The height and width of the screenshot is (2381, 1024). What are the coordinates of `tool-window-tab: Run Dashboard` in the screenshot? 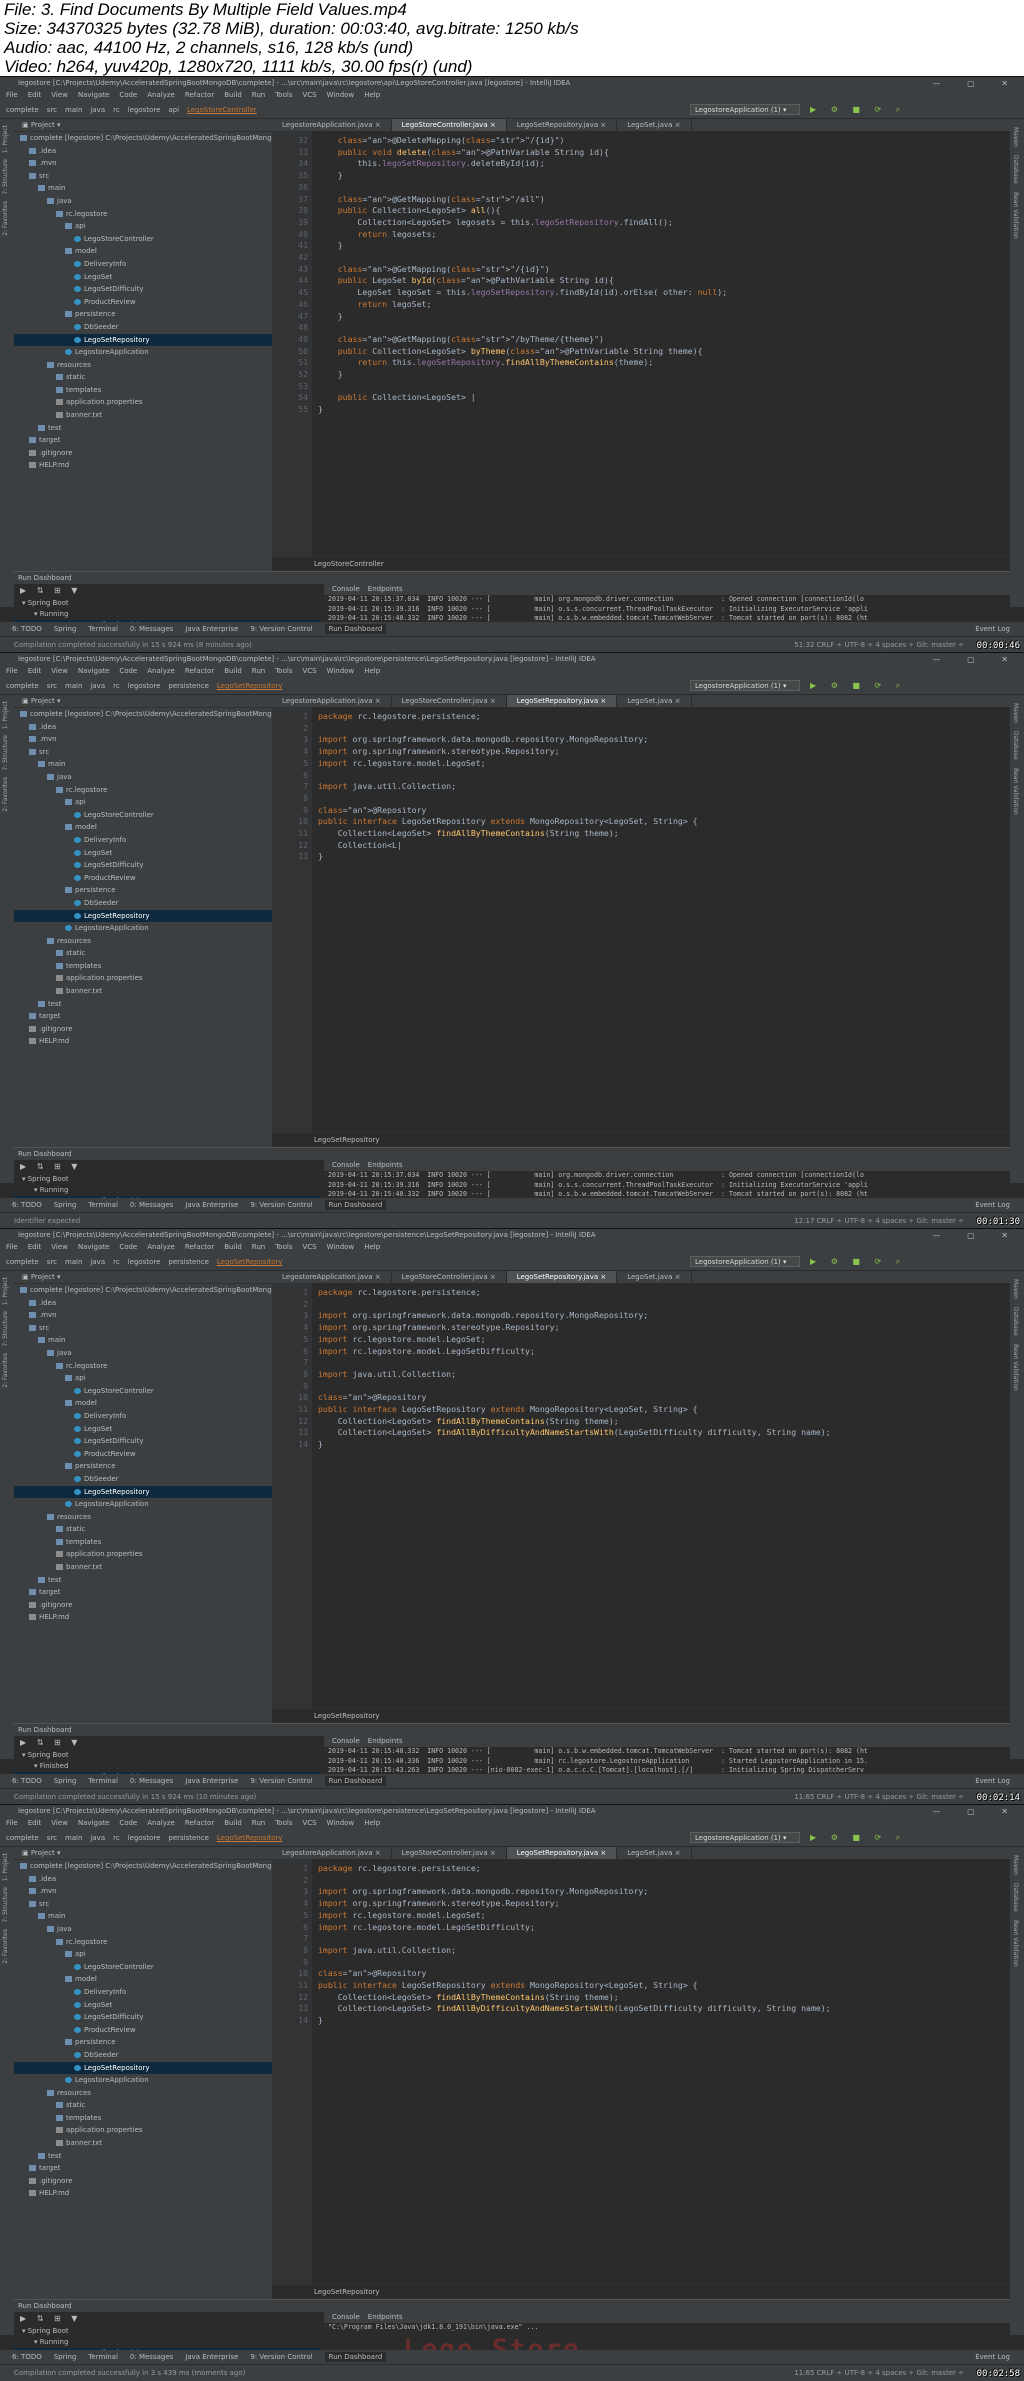 It's located at (355, 629).